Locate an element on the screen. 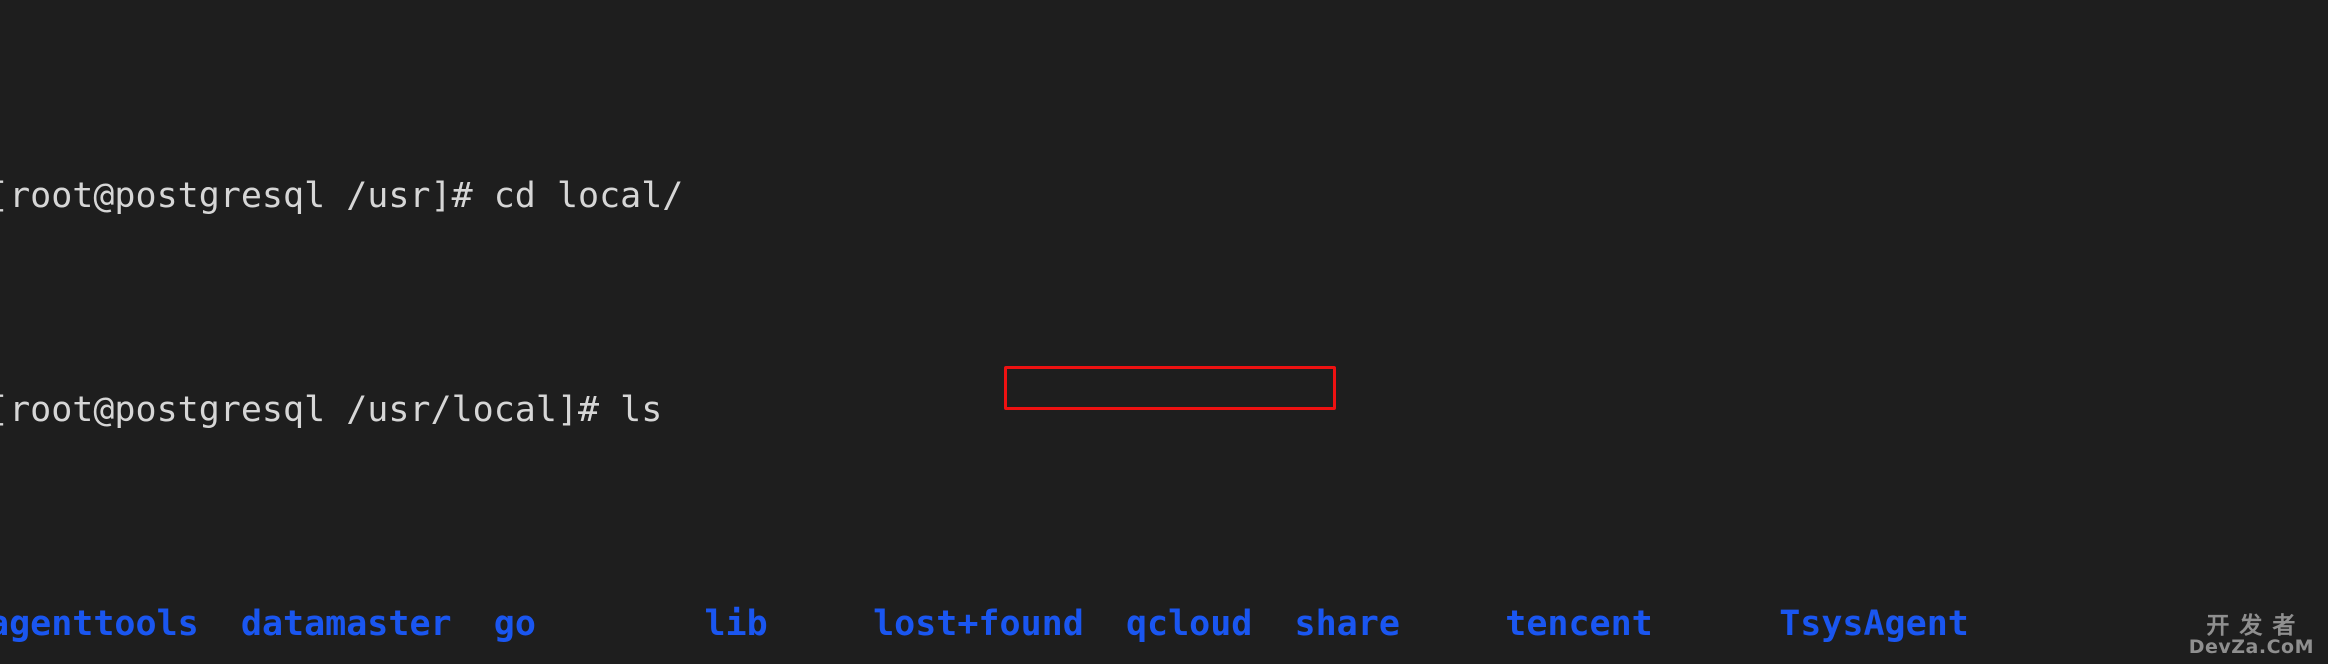  watermark-chinese-text: 开 发 者 is located at coordinates (2251, 625).